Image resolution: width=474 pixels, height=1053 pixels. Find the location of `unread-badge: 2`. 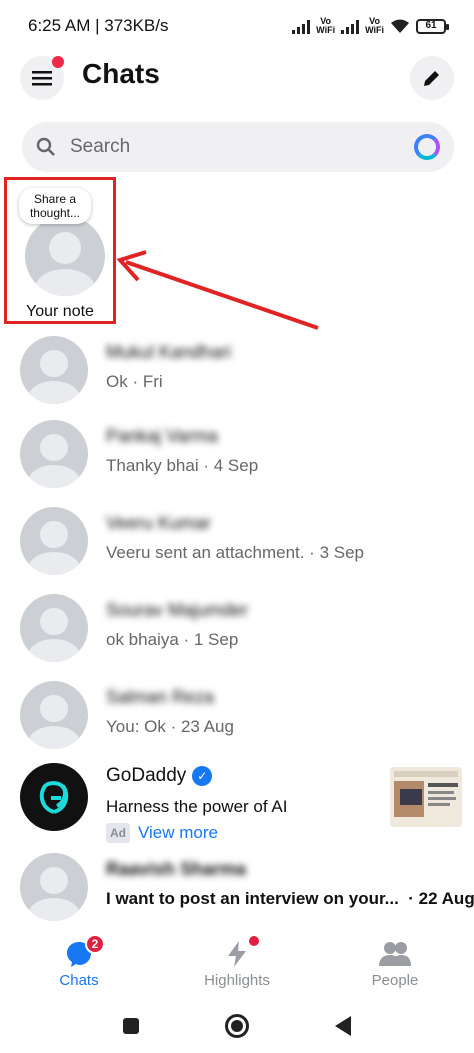

unread-badge: 2 is located at coordinates (95, 944).